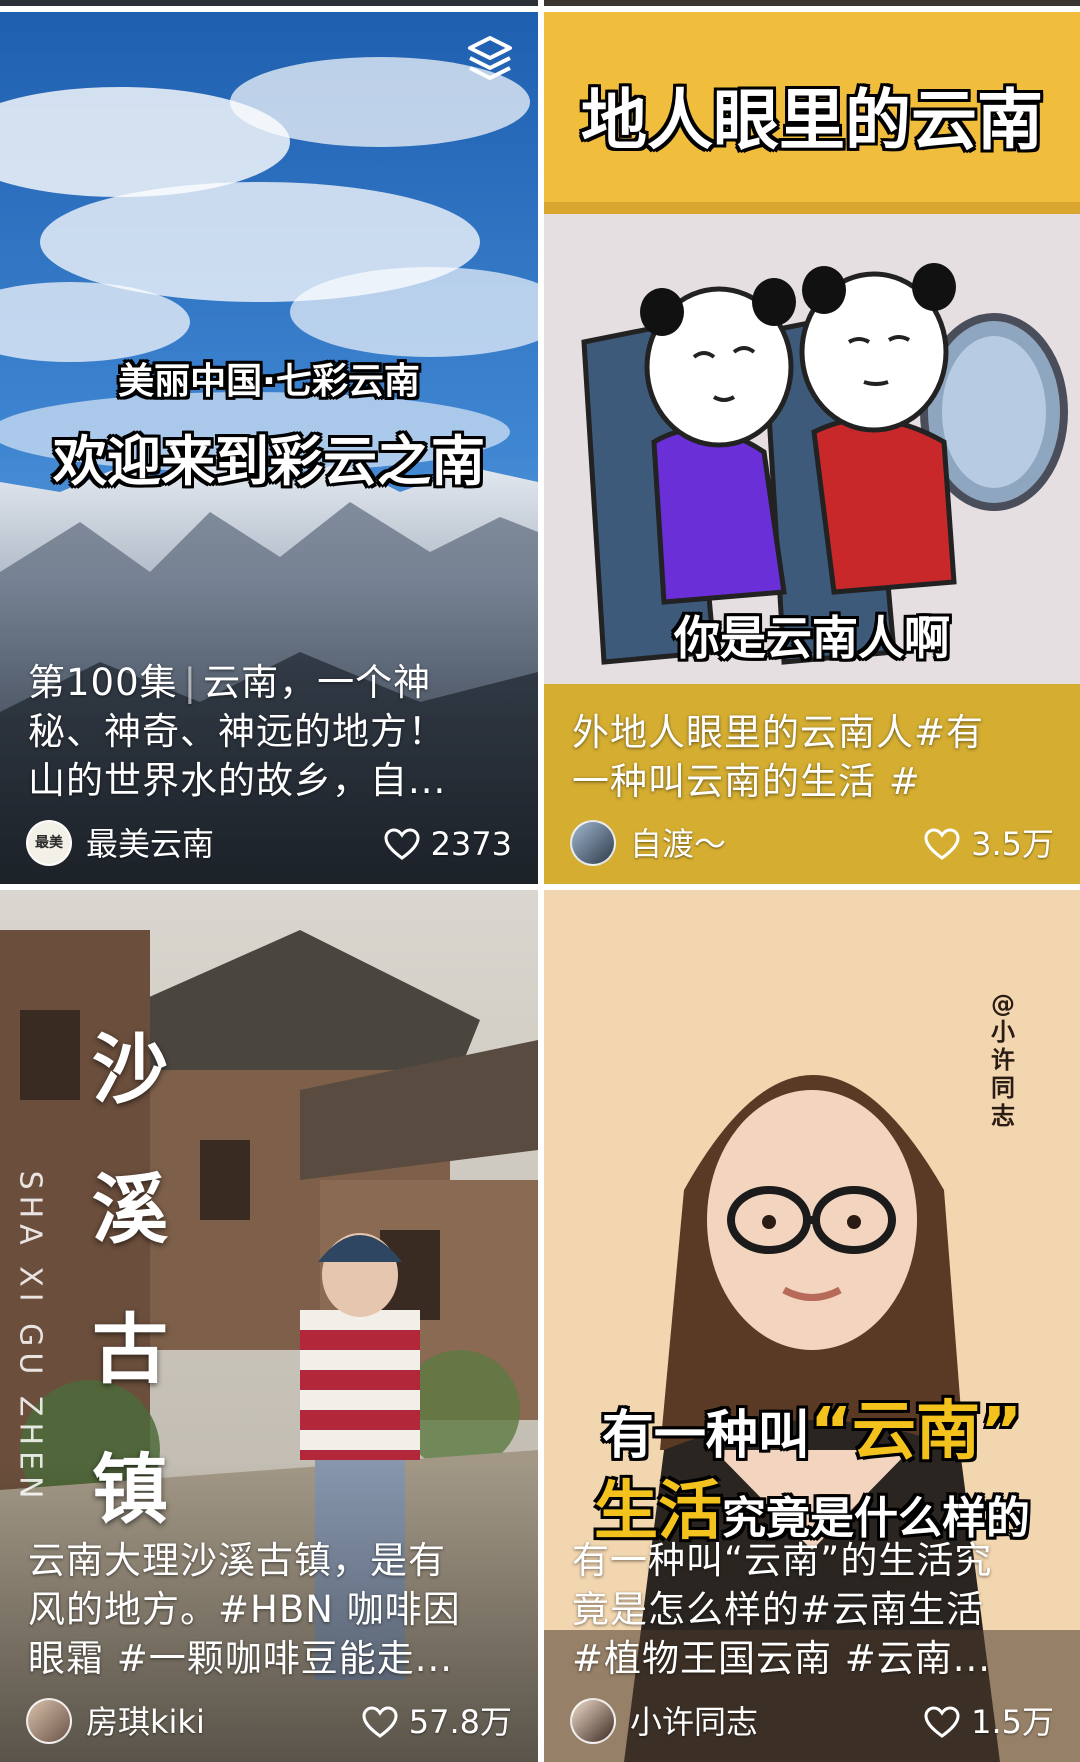 The height and width of the screenshot is (1762, 1080). Describe the element at coordinates (490, 60) in the screenshot. I see `collection-layers-icon` at that location.